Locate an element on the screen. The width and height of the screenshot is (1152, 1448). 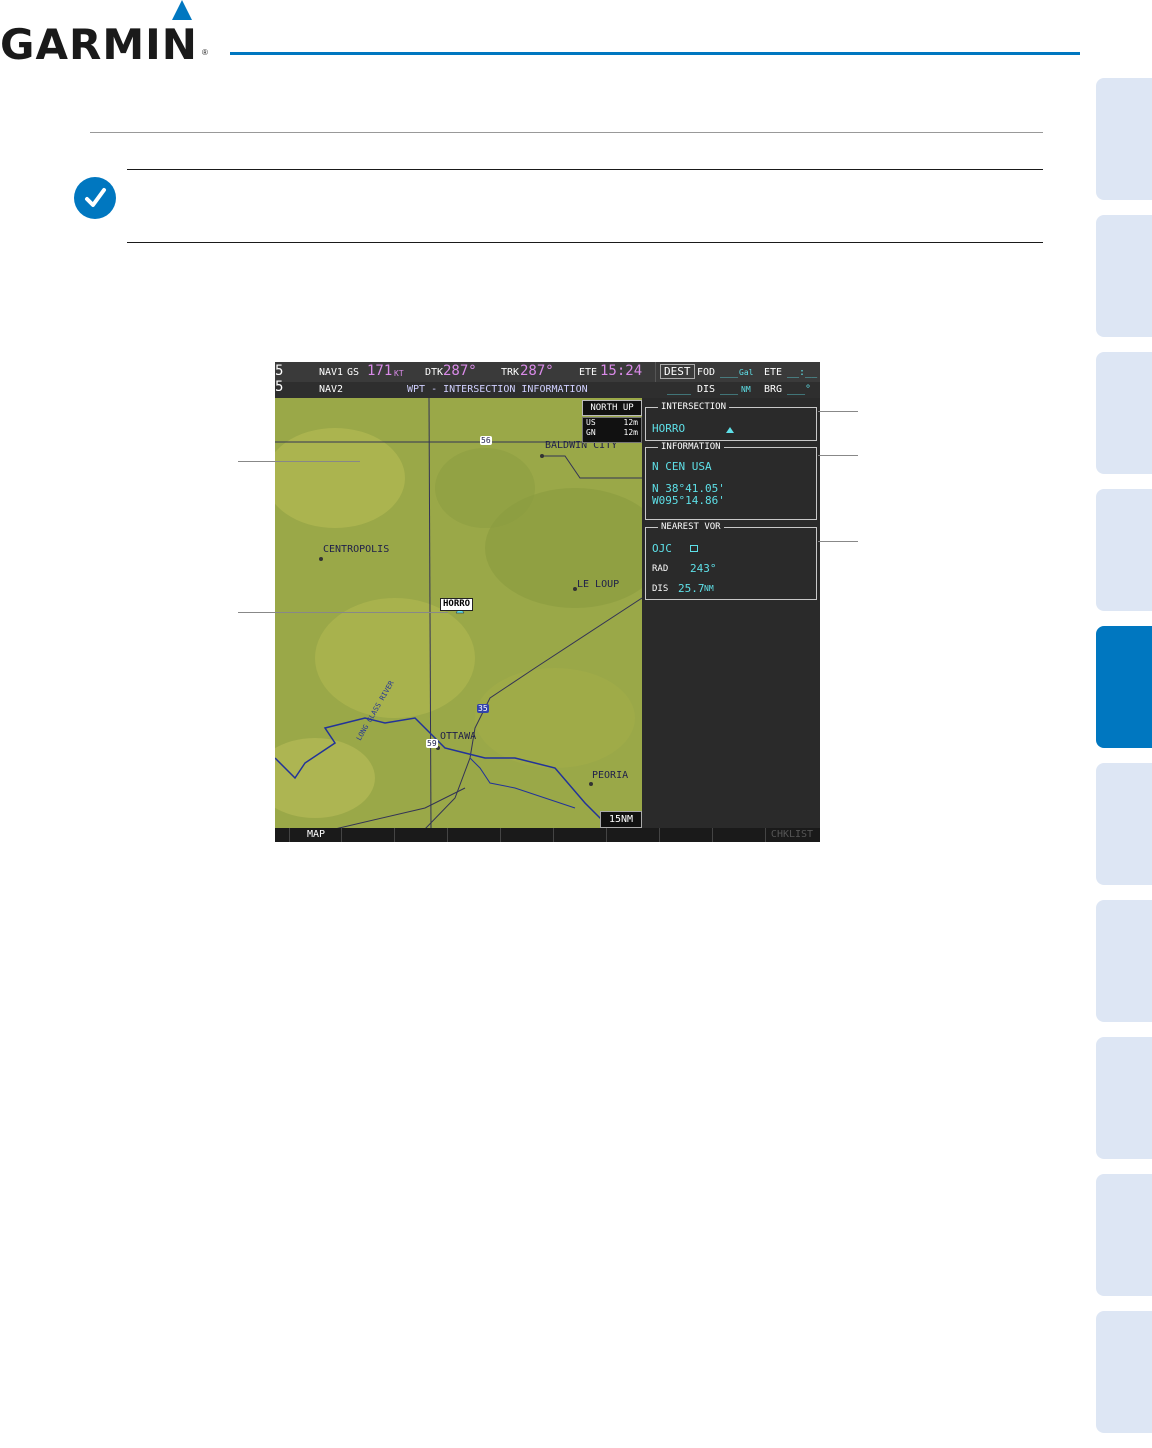
gn-label: GN is located at coordinates (591, 432).